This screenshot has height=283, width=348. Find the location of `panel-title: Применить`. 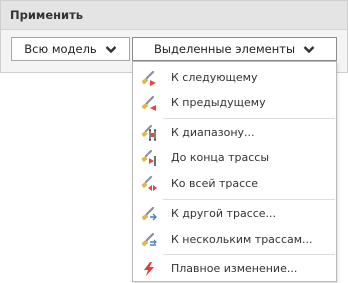

panel-title: Применить is located at coordinates (47, 15).